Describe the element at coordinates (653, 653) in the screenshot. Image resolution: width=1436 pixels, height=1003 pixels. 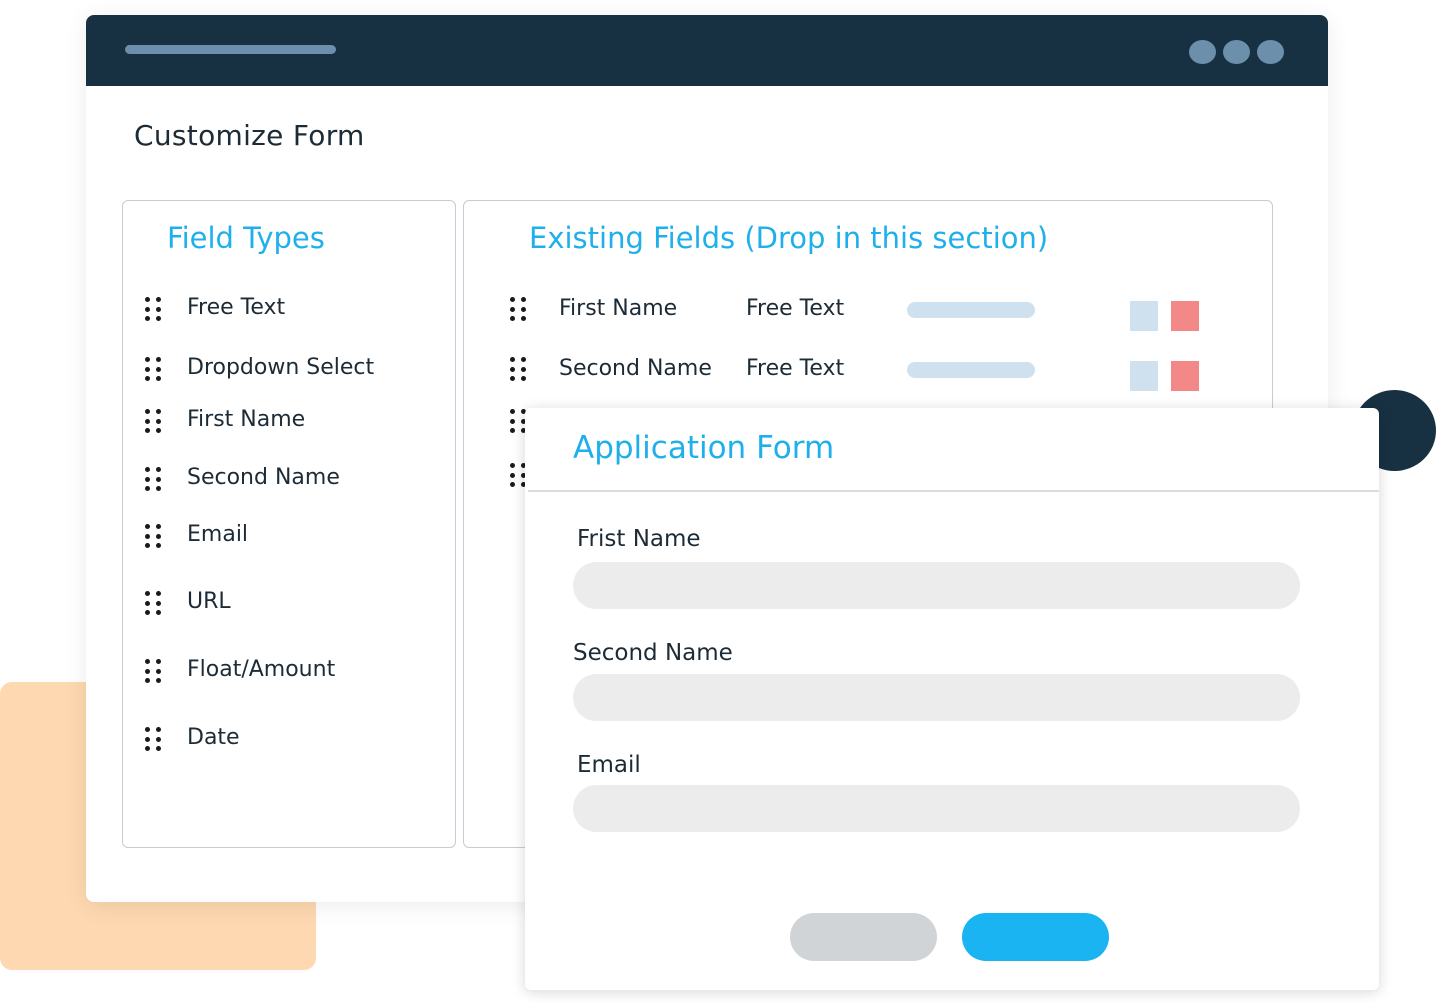
I see `field-label-second-name: Second Name` at that location.